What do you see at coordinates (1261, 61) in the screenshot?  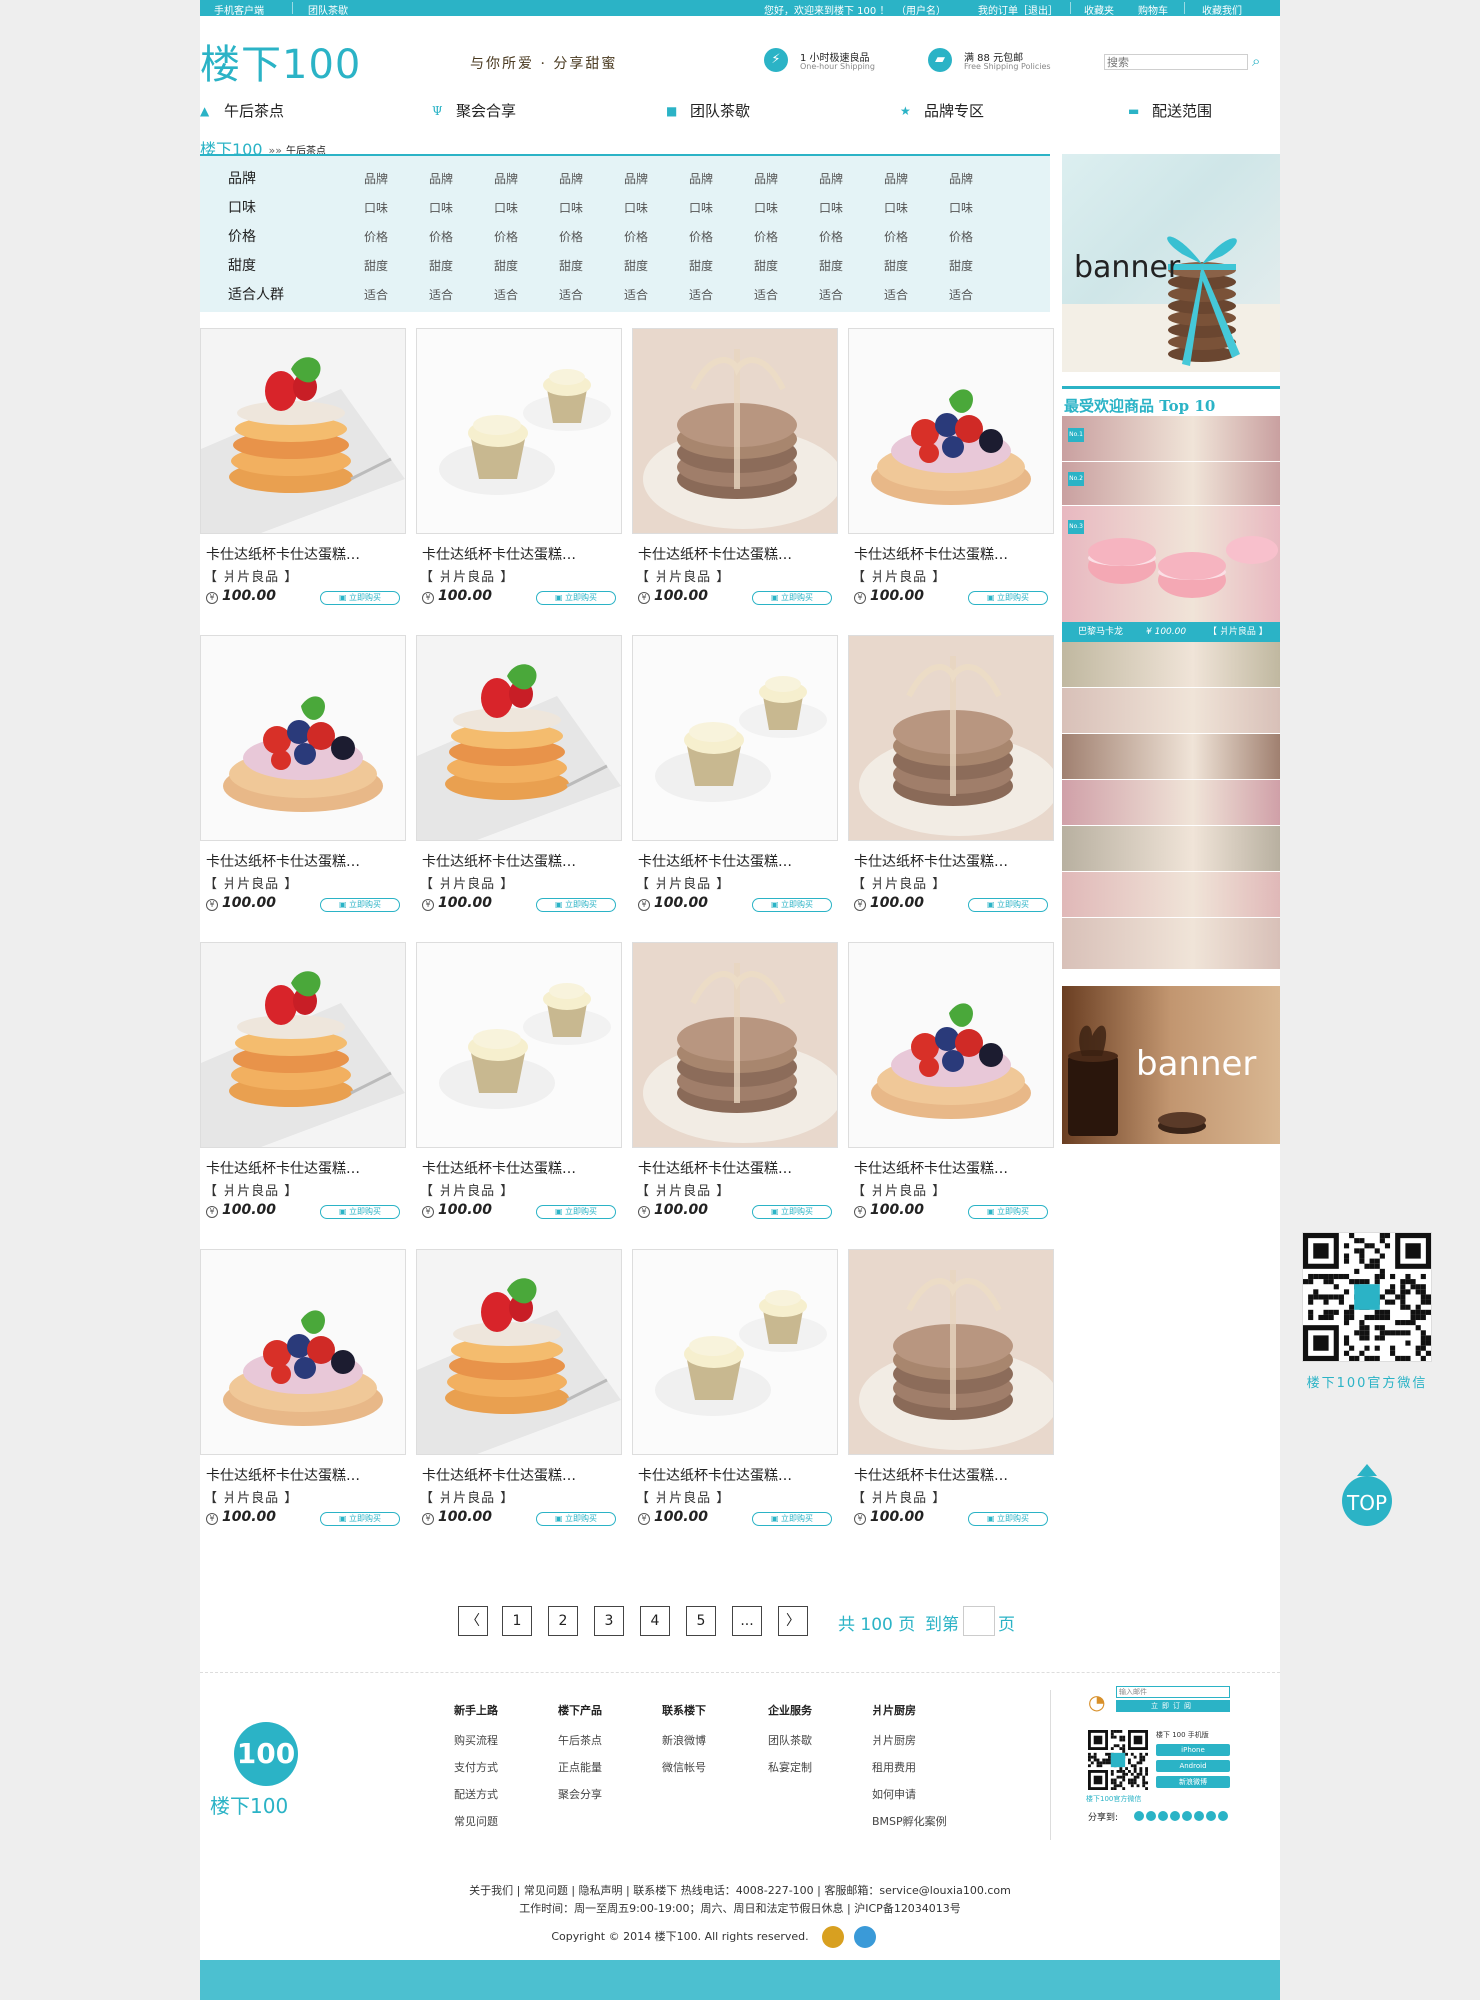 I see `search-icon: ⌕` at bounding box center [1261, 61].